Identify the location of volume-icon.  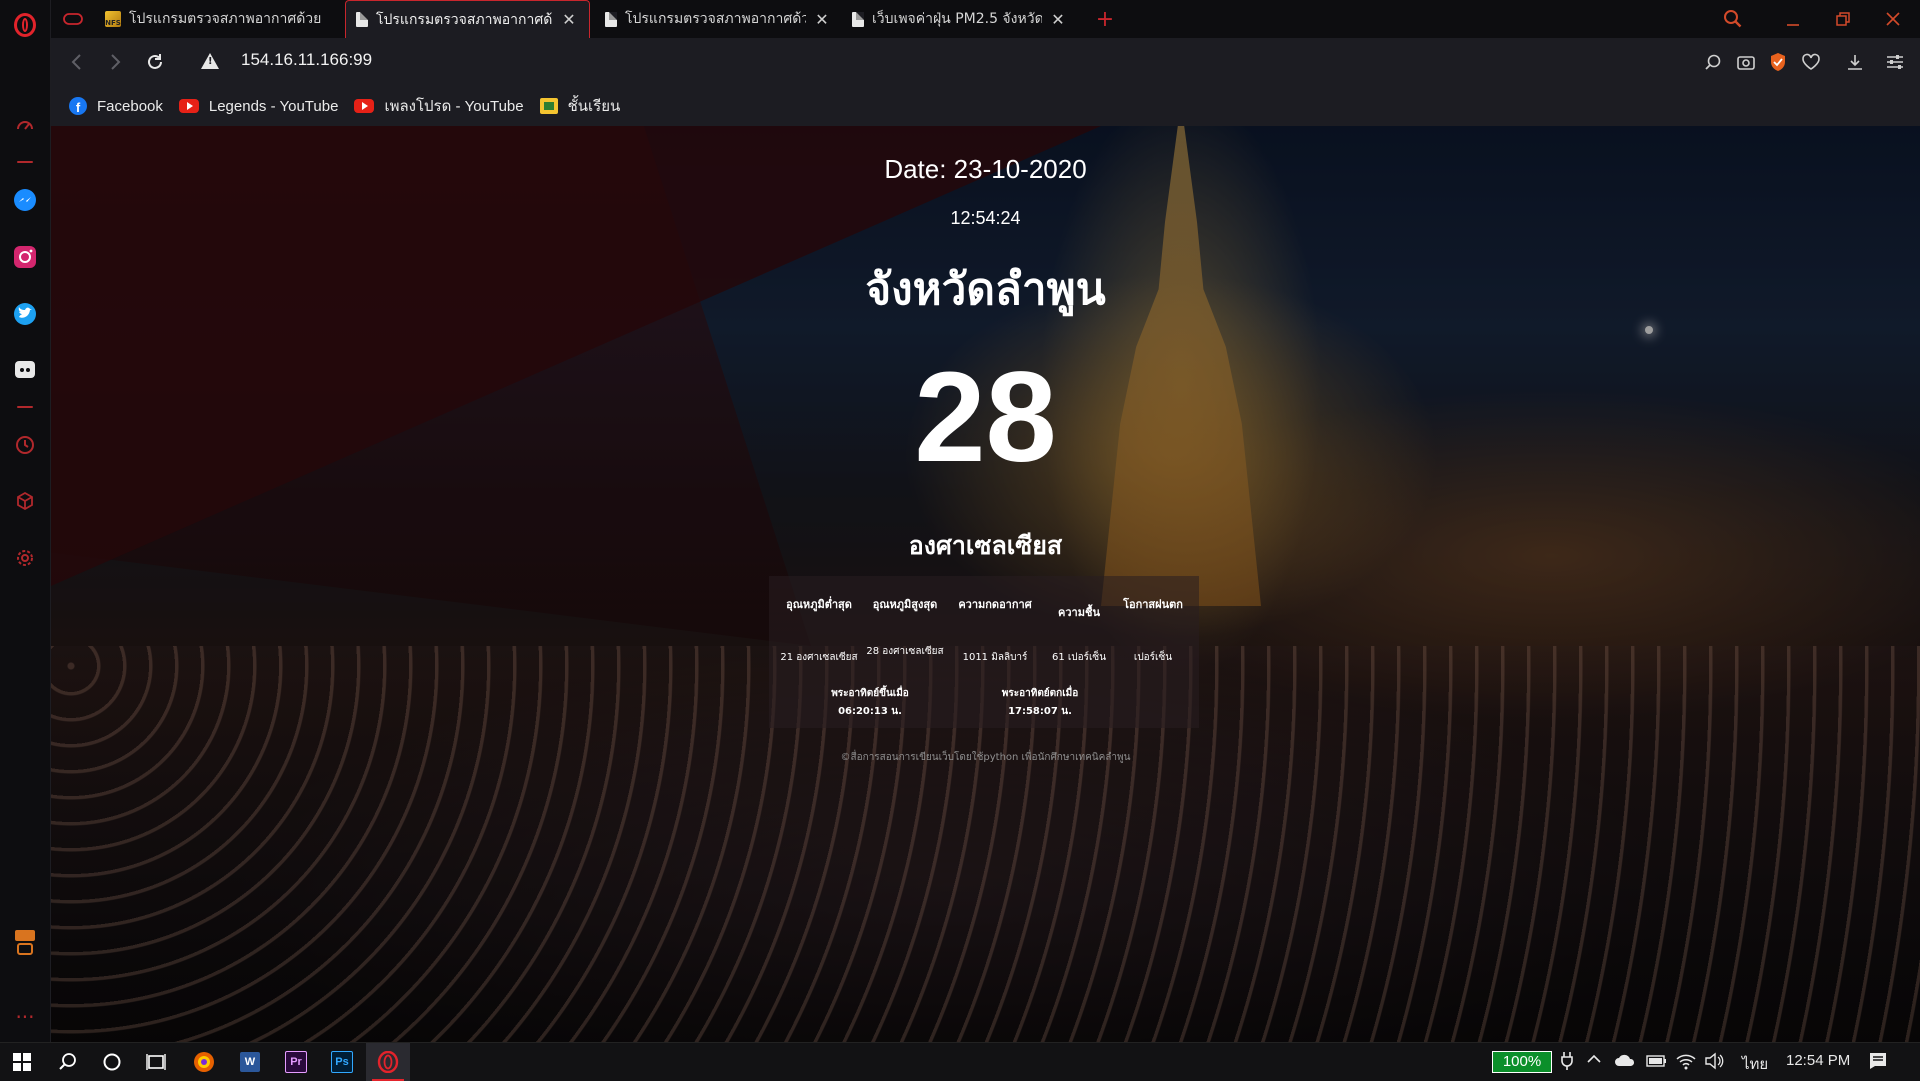
(1714, 1063).